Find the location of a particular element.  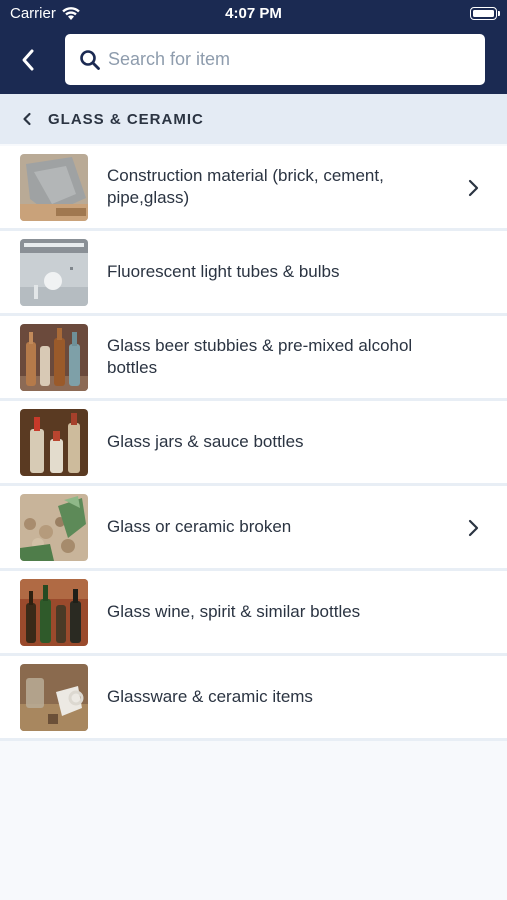

search-bar is located at coordinates (275, 59).